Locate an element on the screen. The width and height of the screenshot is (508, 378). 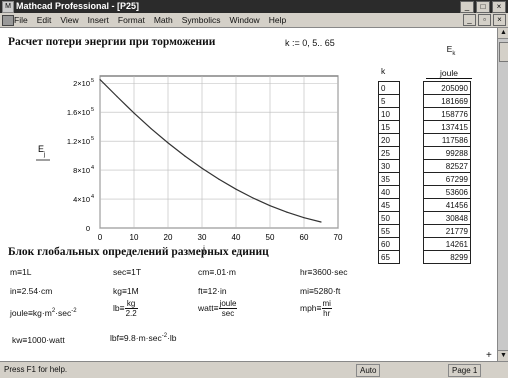
watt-denominator: sec is located at coordinates (228, 313).